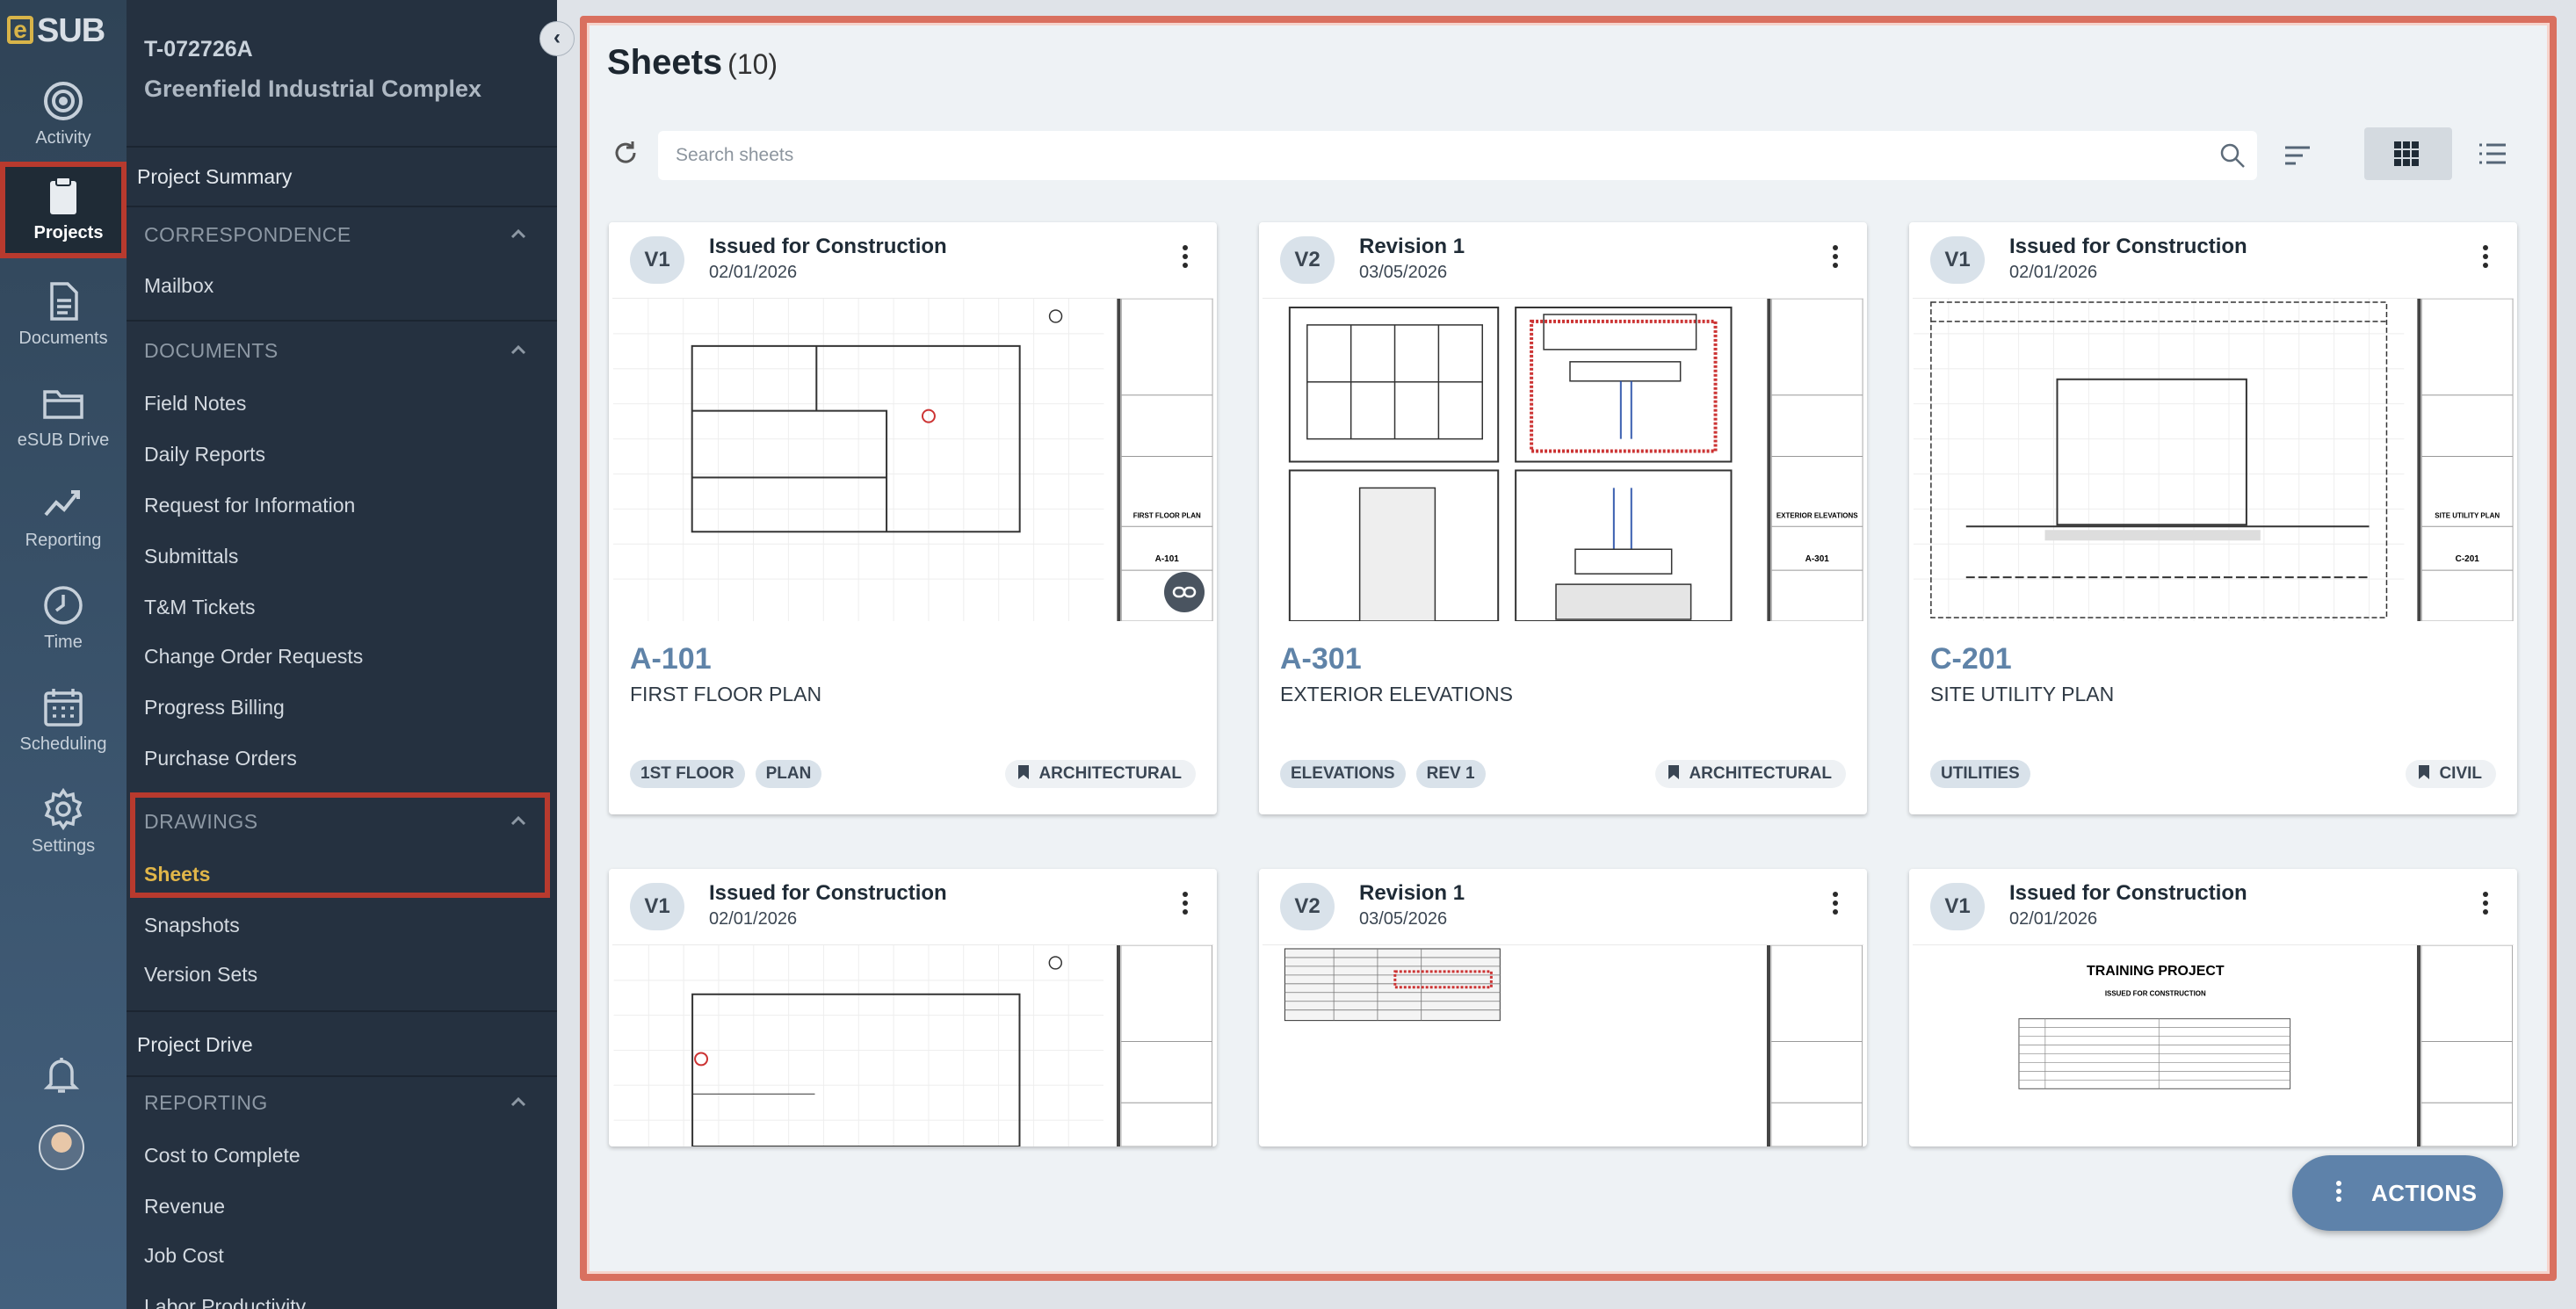 Image resolution: width=2576 pixels, height=1309 pixels. Describe the element at coordinates (220, 758) in the screenshot. I see `nav-item-purchase-orders: Purchase Orders` at that location.